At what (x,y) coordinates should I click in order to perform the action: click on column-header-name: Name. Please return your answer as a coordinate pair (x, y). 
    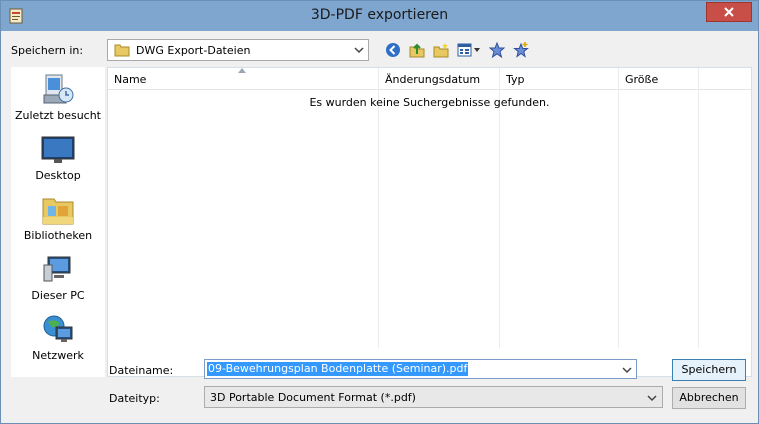
    Looking at the image, I should click on (130, 79).